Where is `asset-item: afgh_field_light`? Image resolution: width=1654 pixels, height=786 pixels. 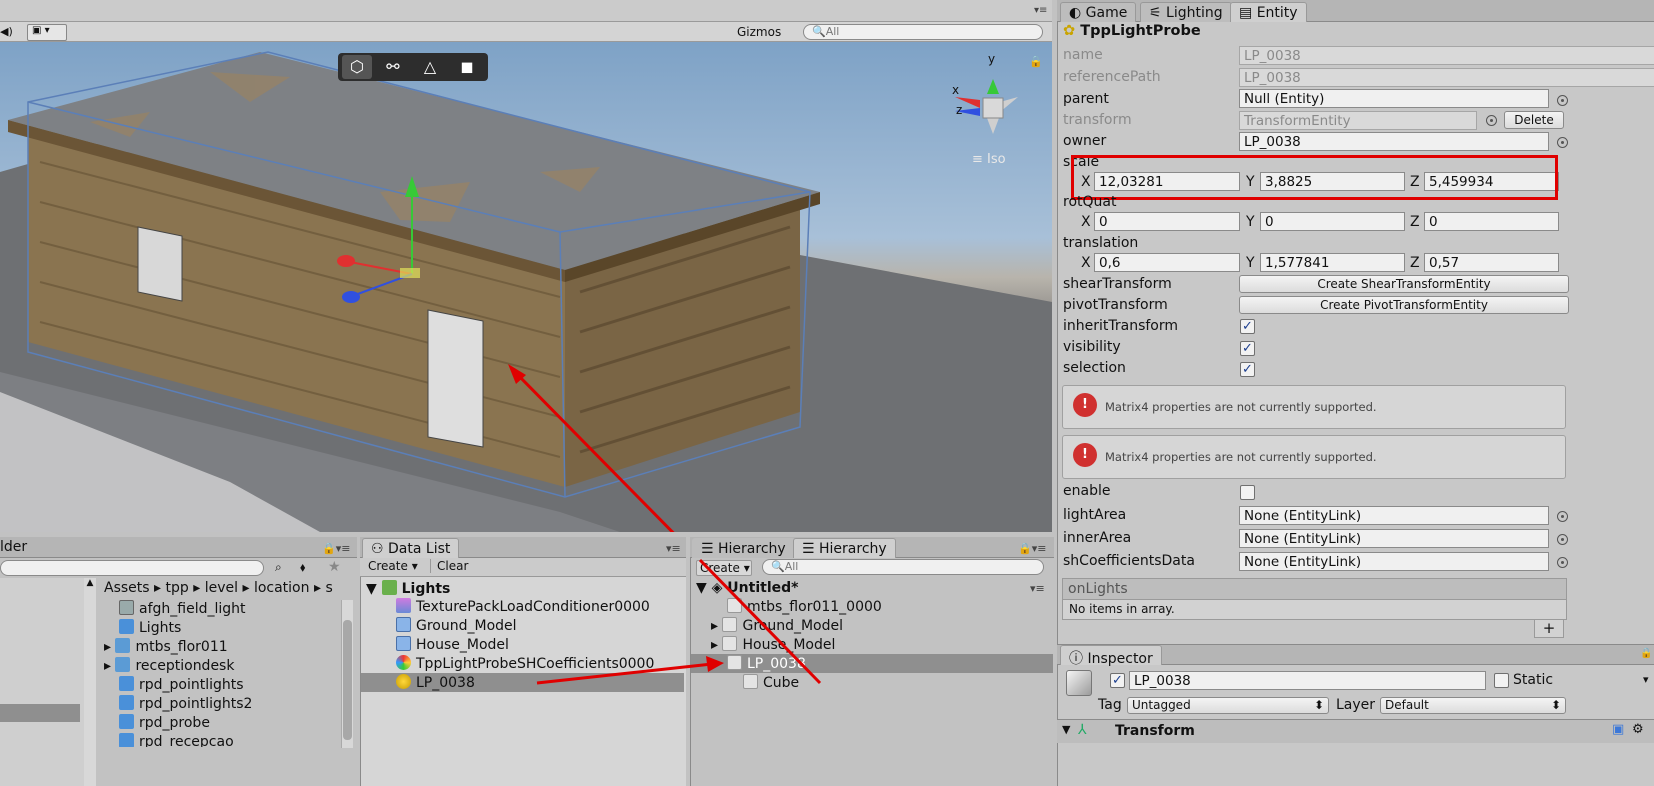
asset-item: afgh_field_light is located at coordinates (182, 609).